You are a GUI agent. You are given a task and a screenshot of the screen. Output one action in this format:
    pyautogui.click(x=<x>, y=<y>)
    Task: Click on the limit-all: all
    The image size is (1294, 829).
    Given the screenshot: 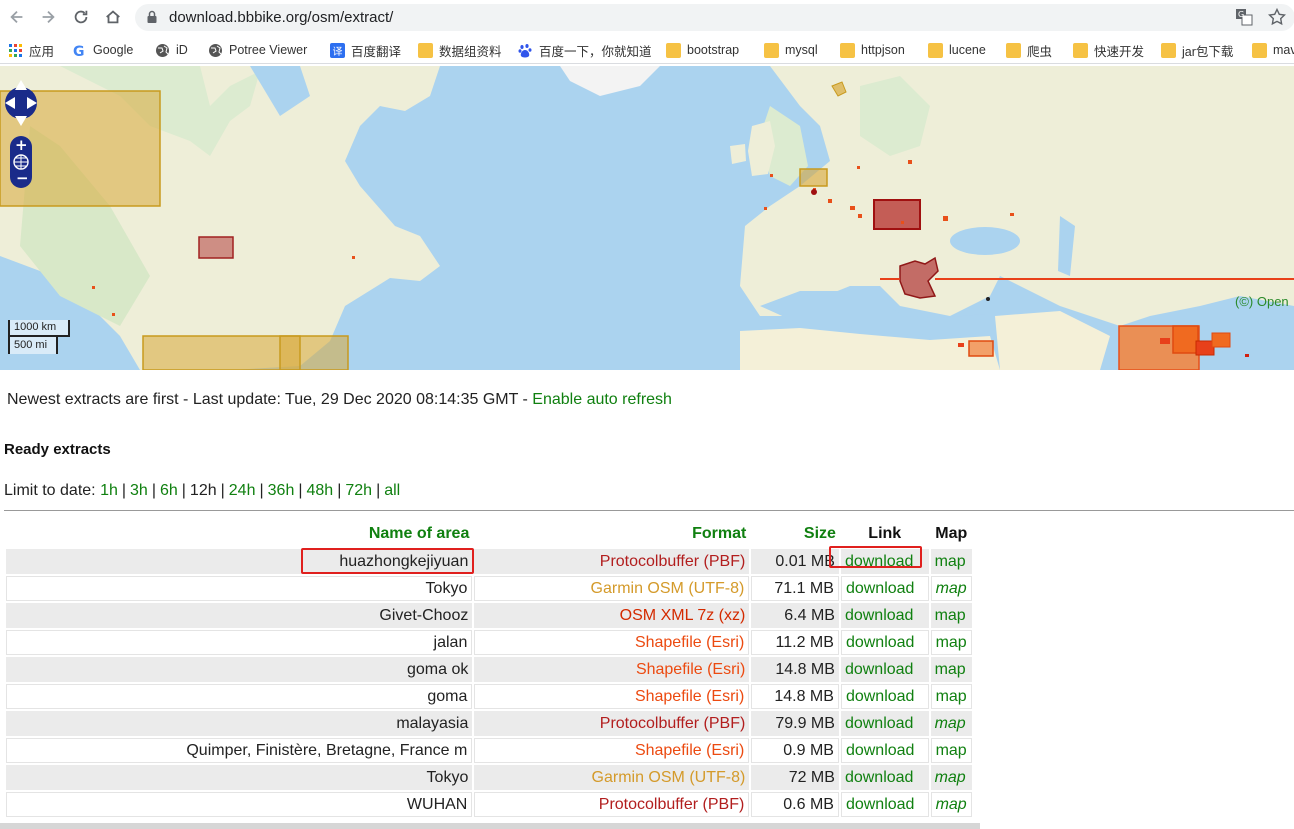 What is the action you would take?
    pyautogui.click(x=392, y=490)
    